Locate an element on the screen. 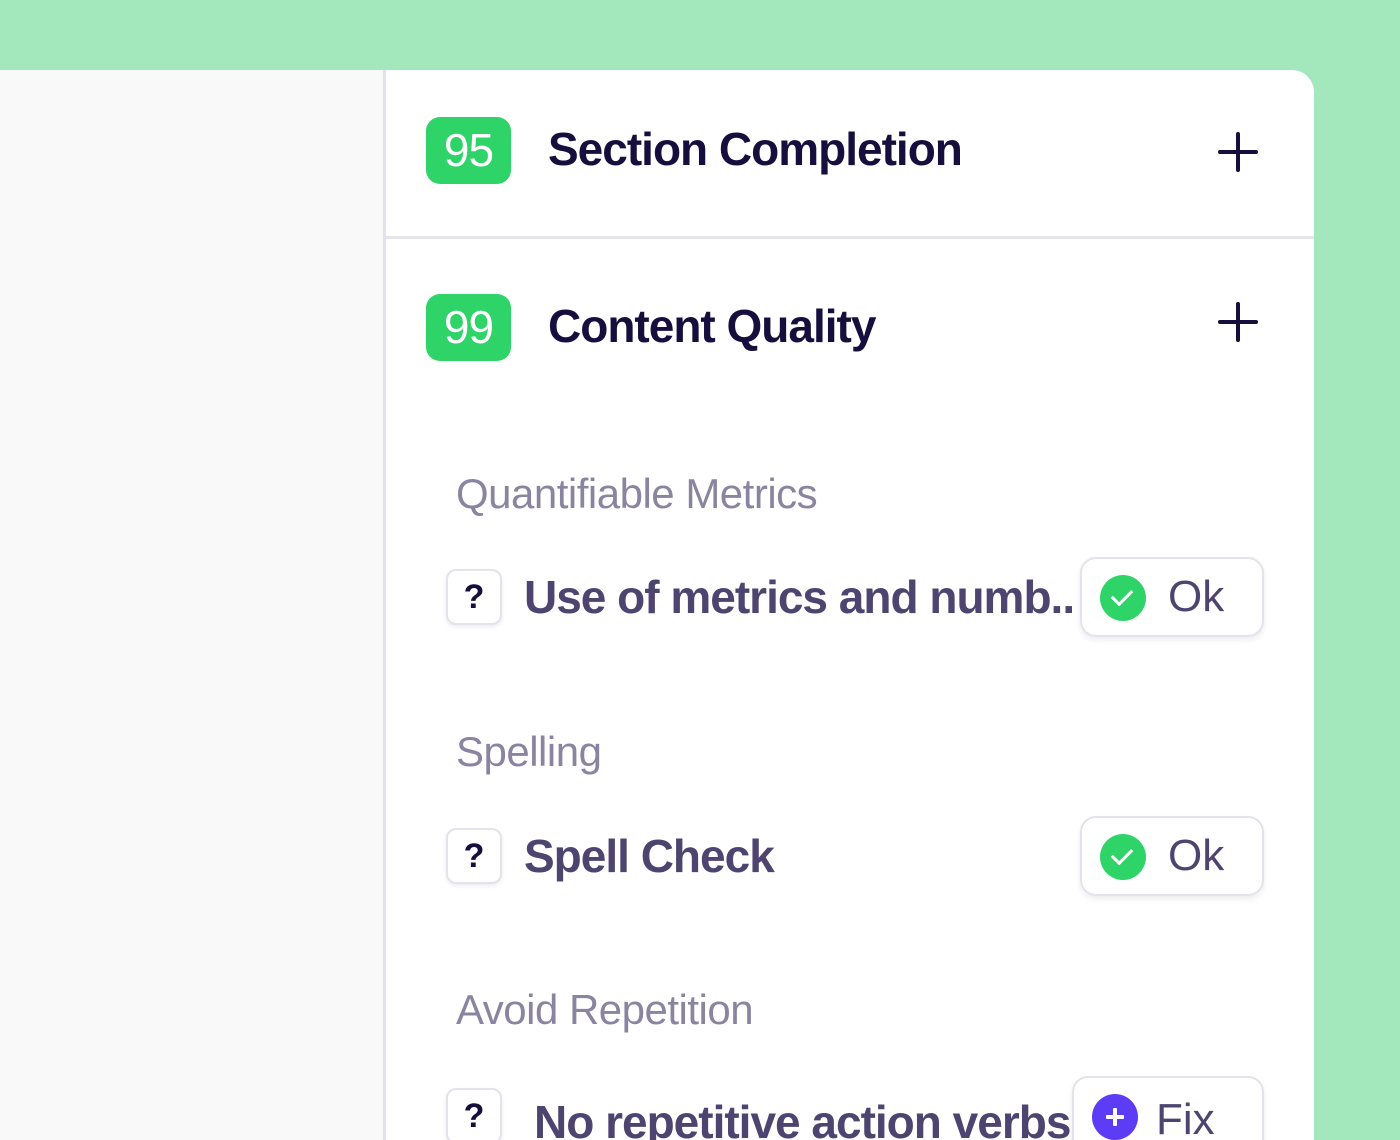 Image resolution: width=1400 pixels, height=1140 pixels. section-header-completion: 95 Section Completion is located at coordinates (850, 150).